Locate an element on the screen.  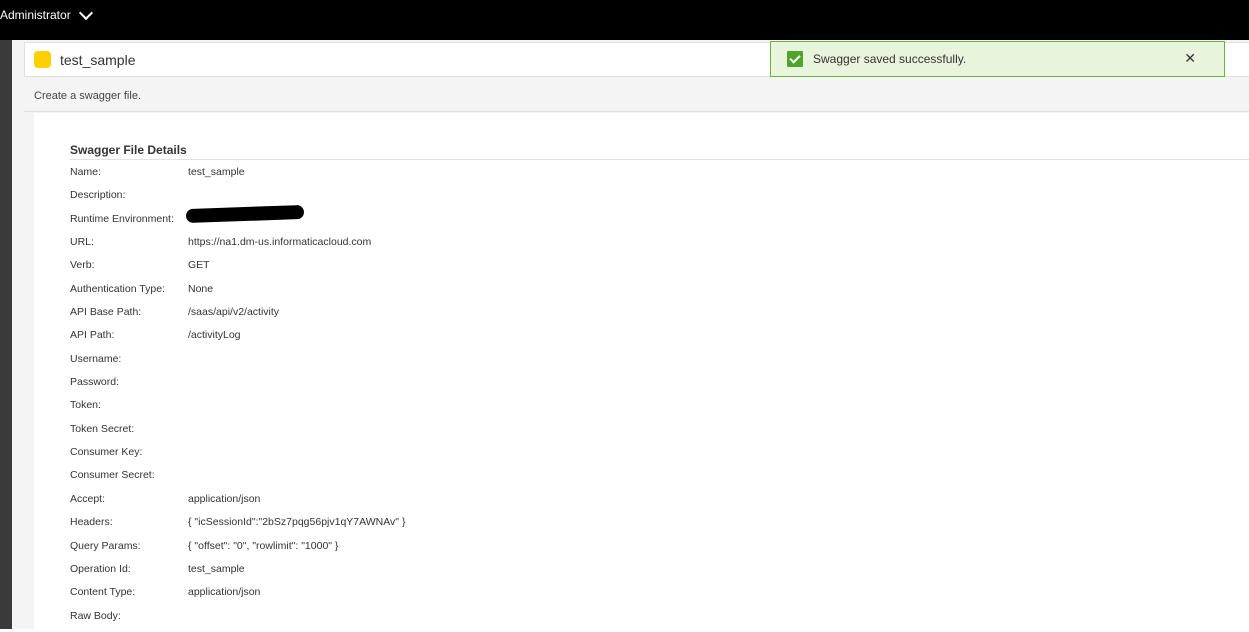
field-label: API Path: is located at coordinates (92, 335).